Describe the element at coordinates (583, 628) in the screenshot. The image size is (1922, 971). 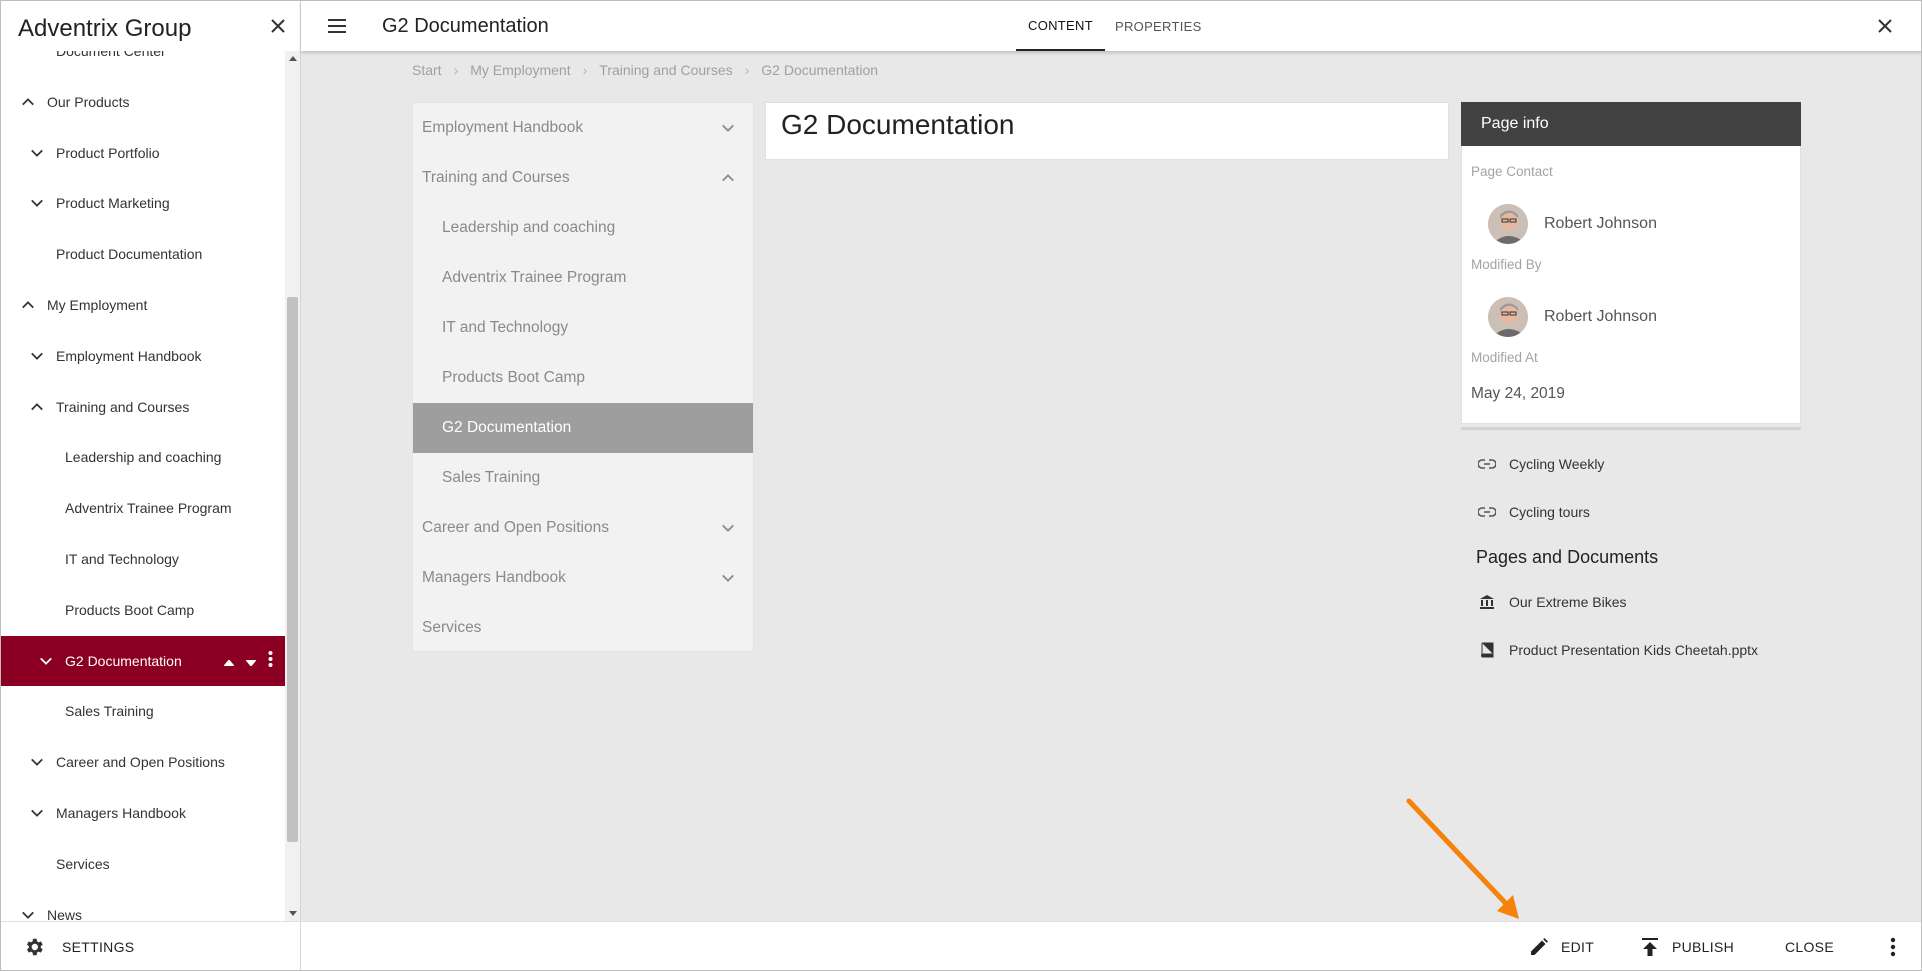
I see `section-nav-item-services: Services` at that location.